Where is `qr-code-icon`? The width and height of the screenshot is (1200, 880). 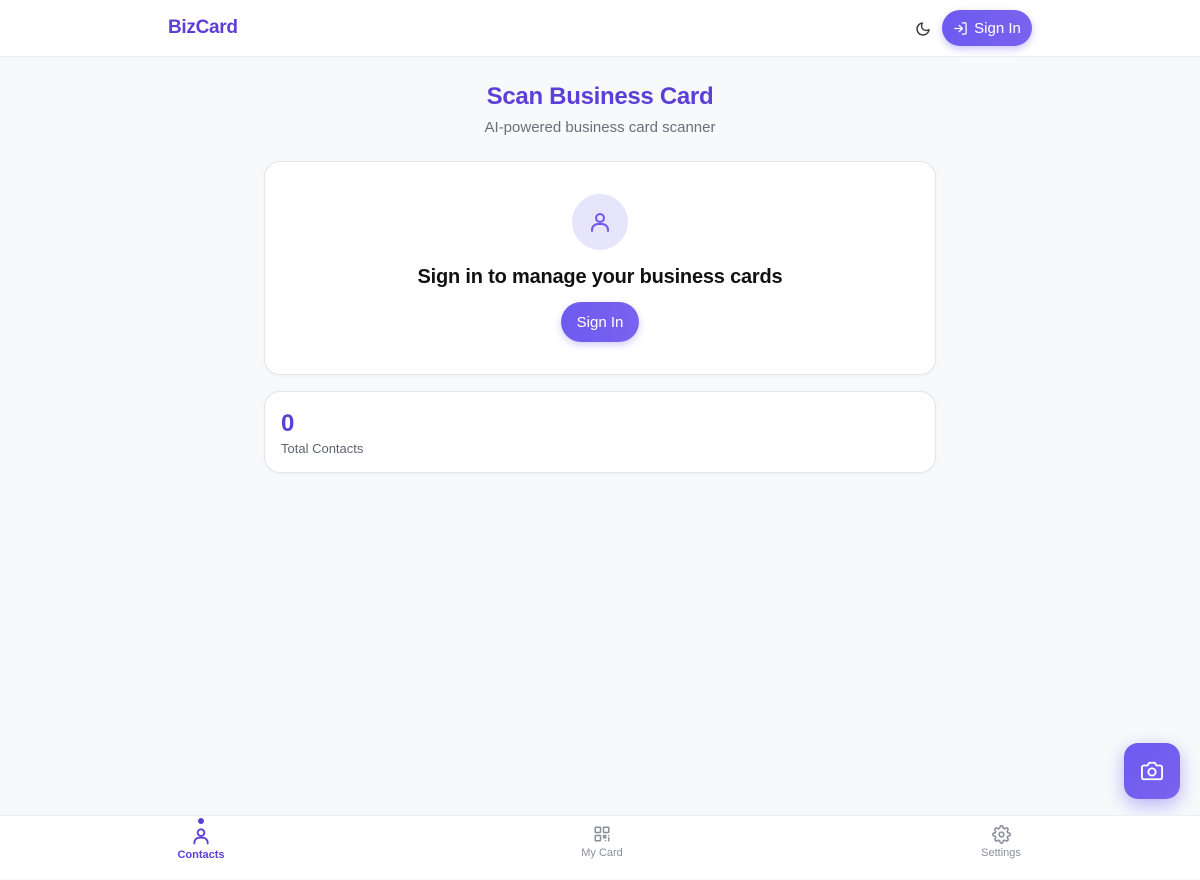 qr-code-icon is located at coordinates (602, 834).